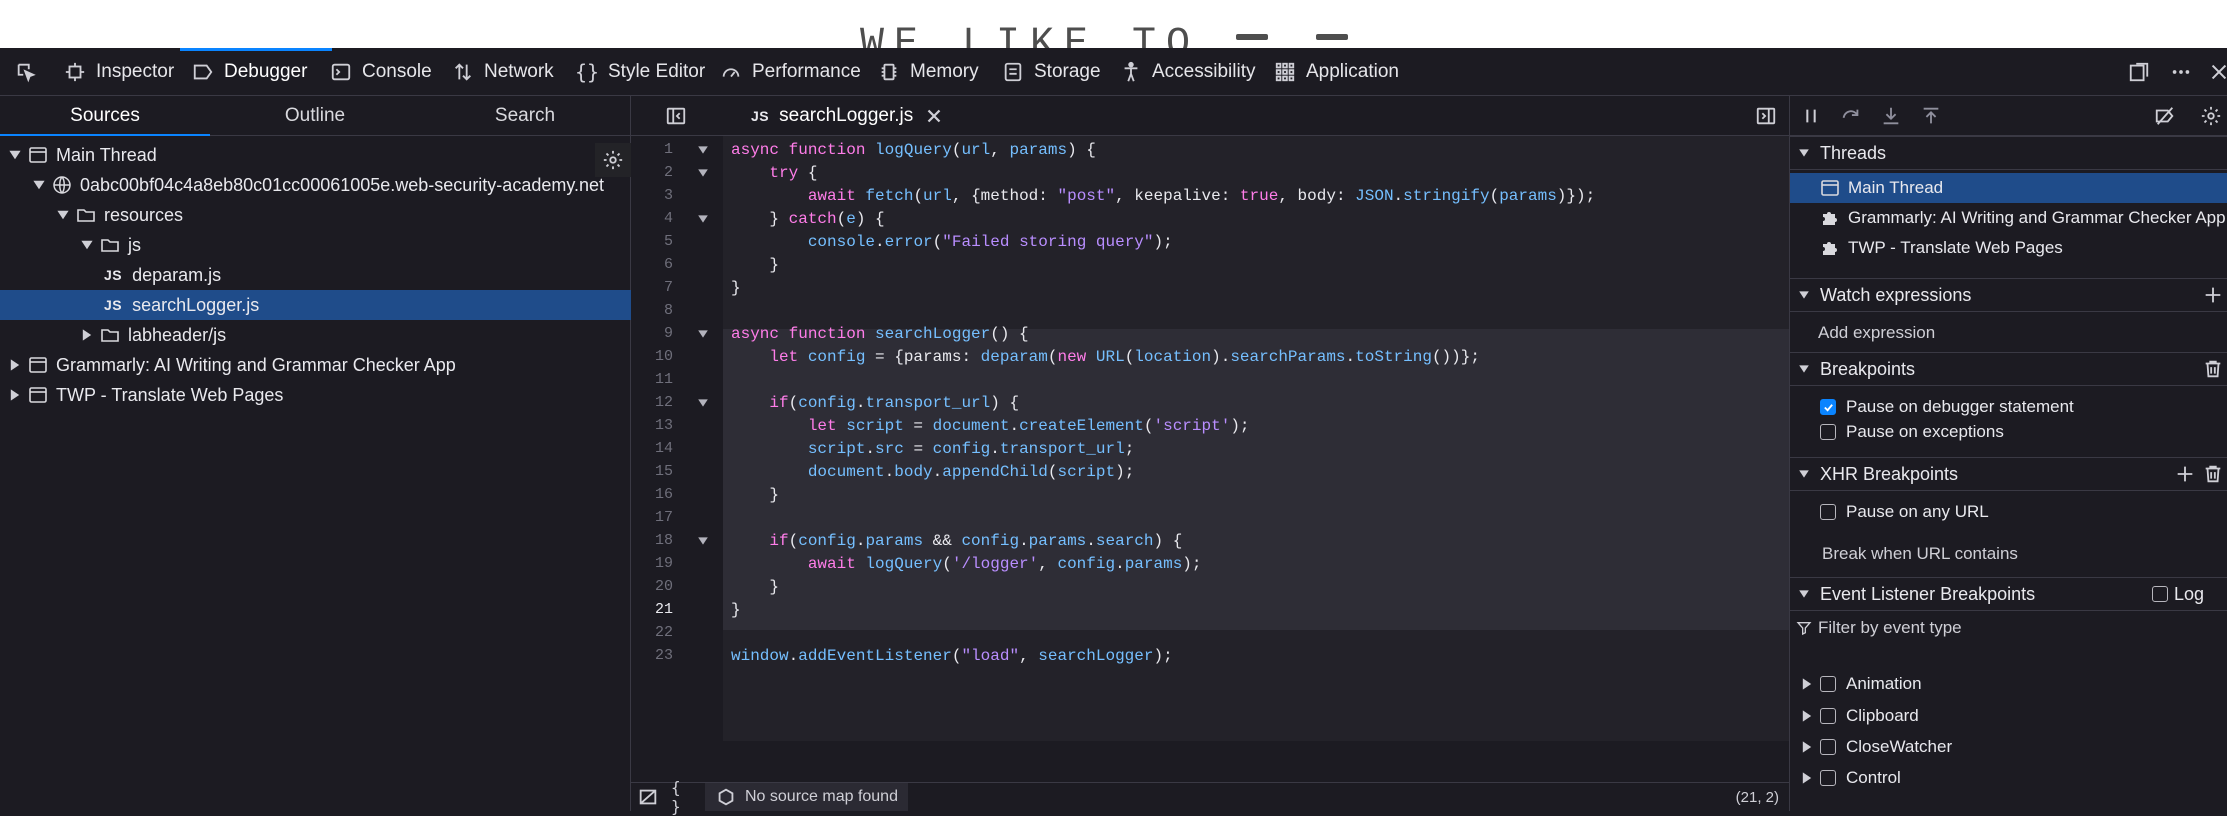  I want to click on step-in-icon, so click(1891, 116).